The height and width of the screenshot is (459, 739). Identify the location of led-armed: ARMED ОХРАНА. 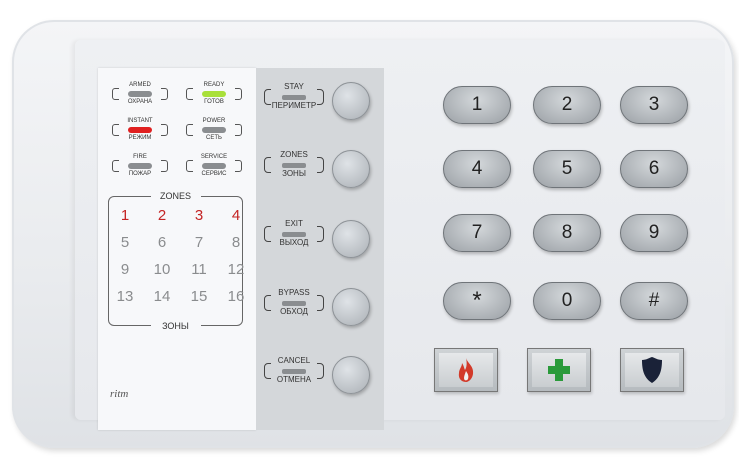
(141, 93).